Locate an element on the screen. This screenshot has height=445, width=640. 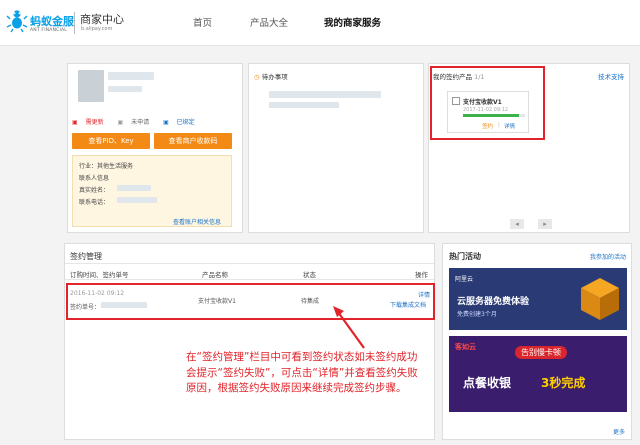
account-info-box: 行业：其他生活服务 联系人信息 真实姓名： 联系电话： 查看账户相关信息 is located at coordinates (152, 191).